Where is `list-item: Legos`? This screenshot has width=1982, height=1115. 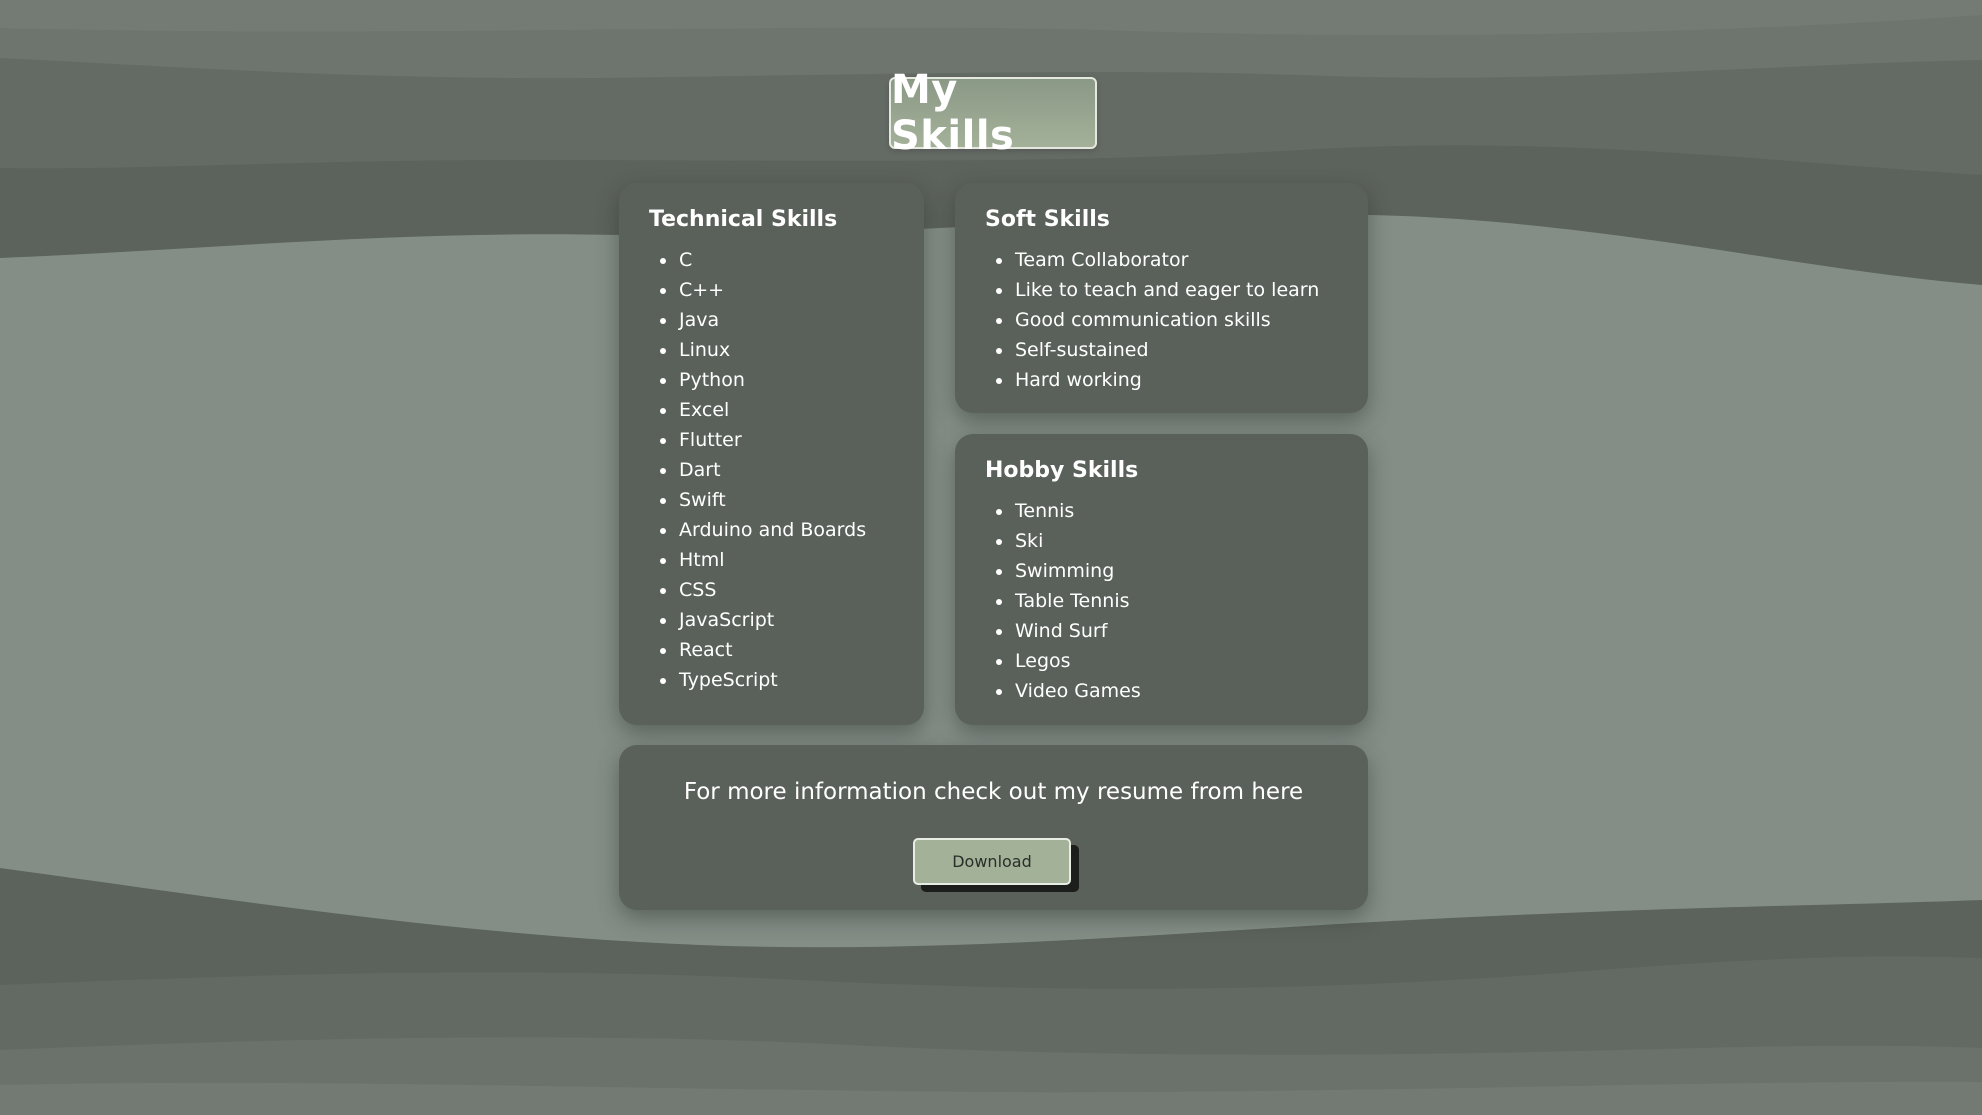 list-item: Legos is located at coordinates (1167, 661).